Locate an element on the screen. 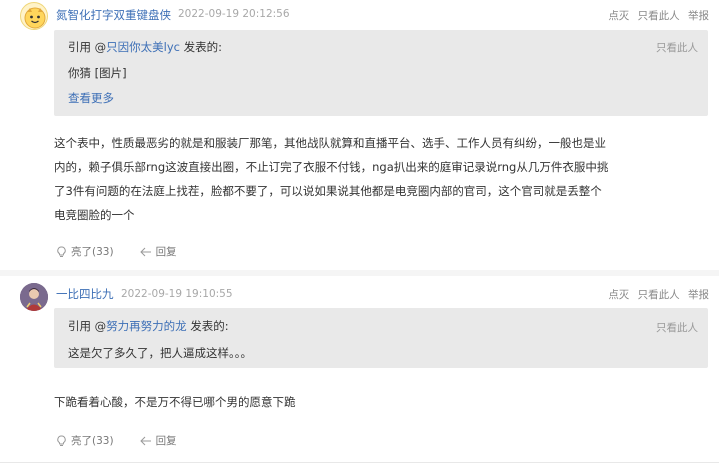 Image resolution: width=719 pixels, height=472 pixels. quote-body: 你猜 [图片] is located at coordinates (97, 73).